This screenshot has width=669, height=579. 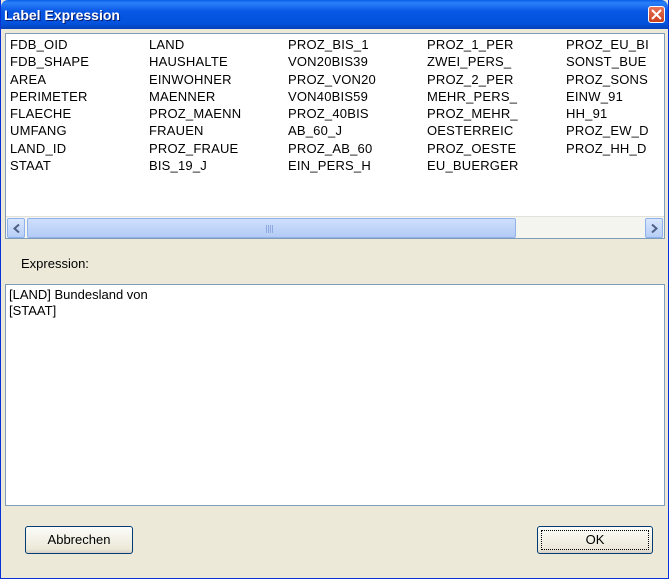 I want to click on field-item: ZWEI_PERS_, so click(x=473, y=61).